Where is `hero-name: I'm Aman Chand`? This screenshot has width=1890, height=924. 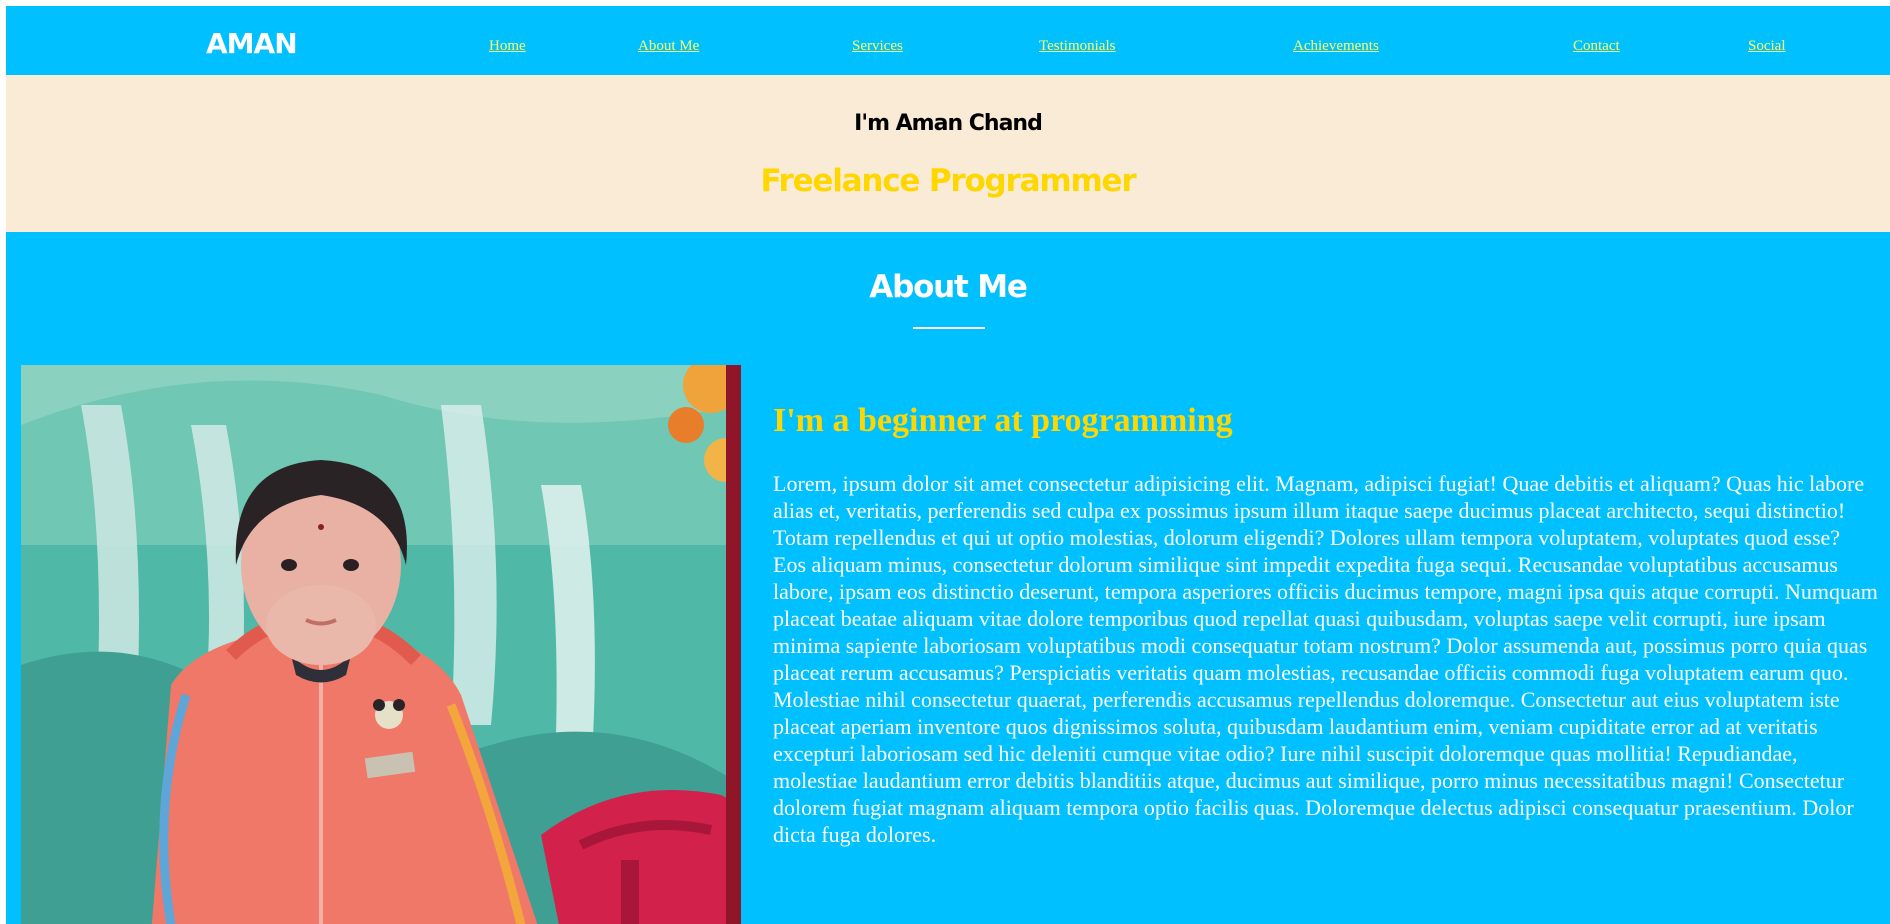
hero-name: I'm Aman Chand is located at coordinates (948, 123).